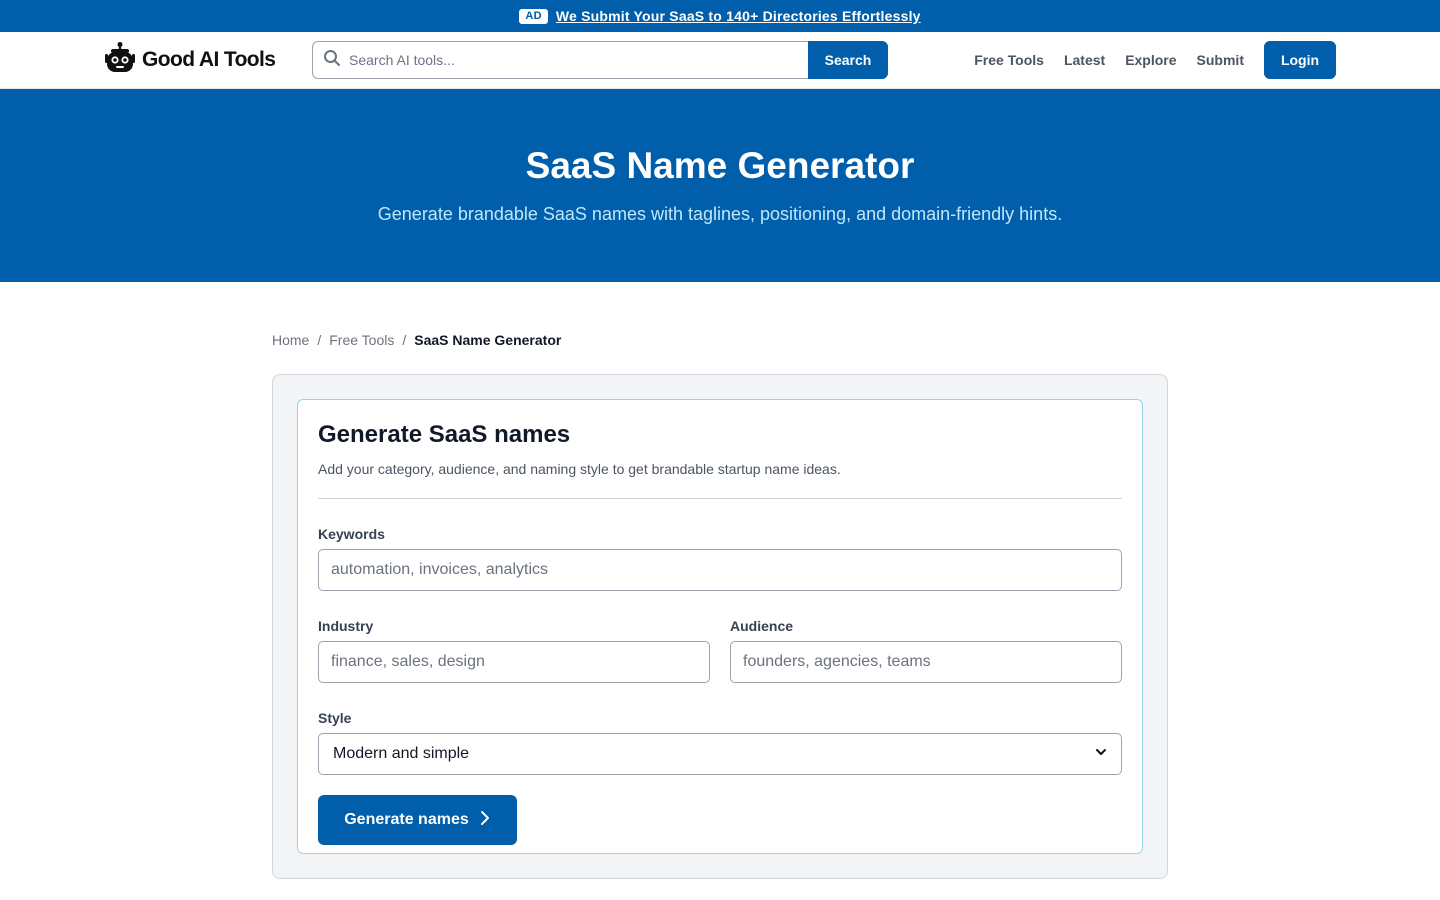  I want to click on login-button: Login, so click(1300, 60).